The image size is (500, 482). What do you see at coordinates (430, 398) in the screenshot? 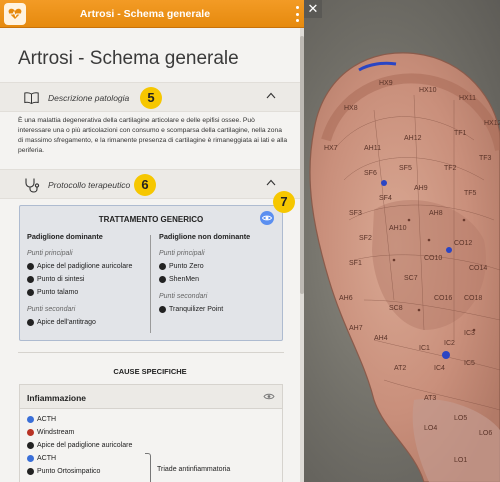
I see `svg-text: AT3` at bounding box center [430, 398].